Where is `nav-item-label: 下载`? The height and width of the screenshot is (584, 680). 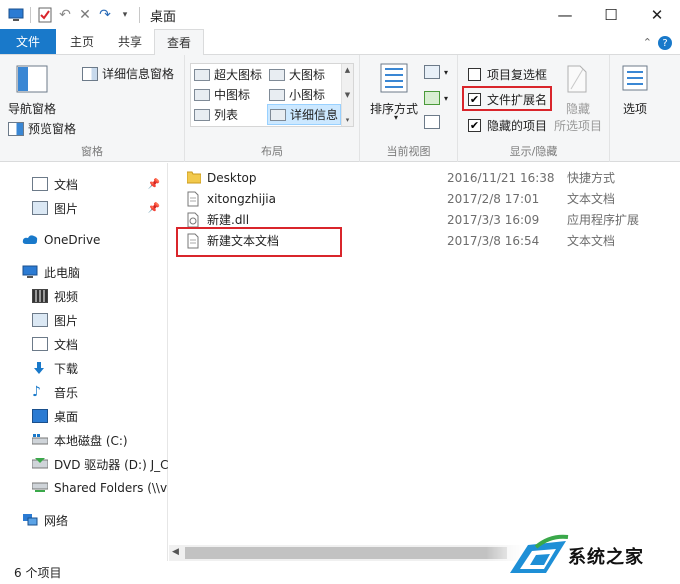 nav-item-label: 下载 is located at coordinates (66, 368).